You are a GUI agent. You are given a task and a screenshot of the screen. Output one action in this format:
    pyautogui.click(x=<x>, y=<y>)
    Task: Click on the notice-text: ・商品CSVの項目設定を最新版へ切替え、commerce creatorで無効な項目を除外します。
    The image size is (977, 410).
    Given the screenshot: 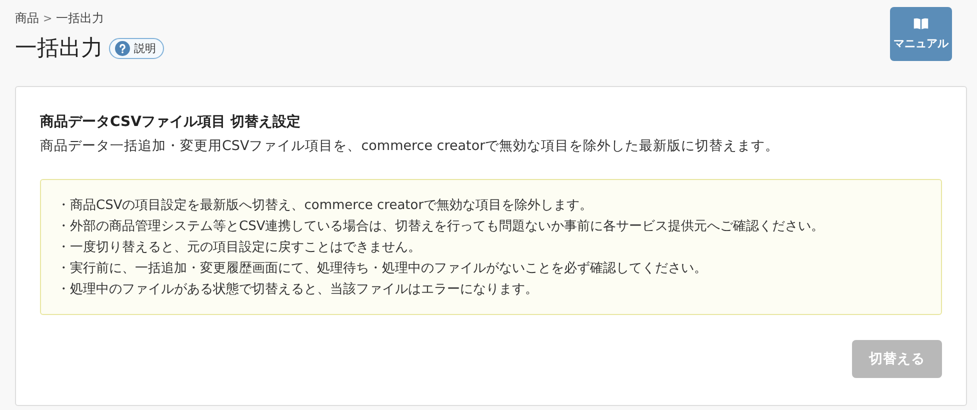 What is the action you would take?
    pyautogui.click(x=325, y=206)
    